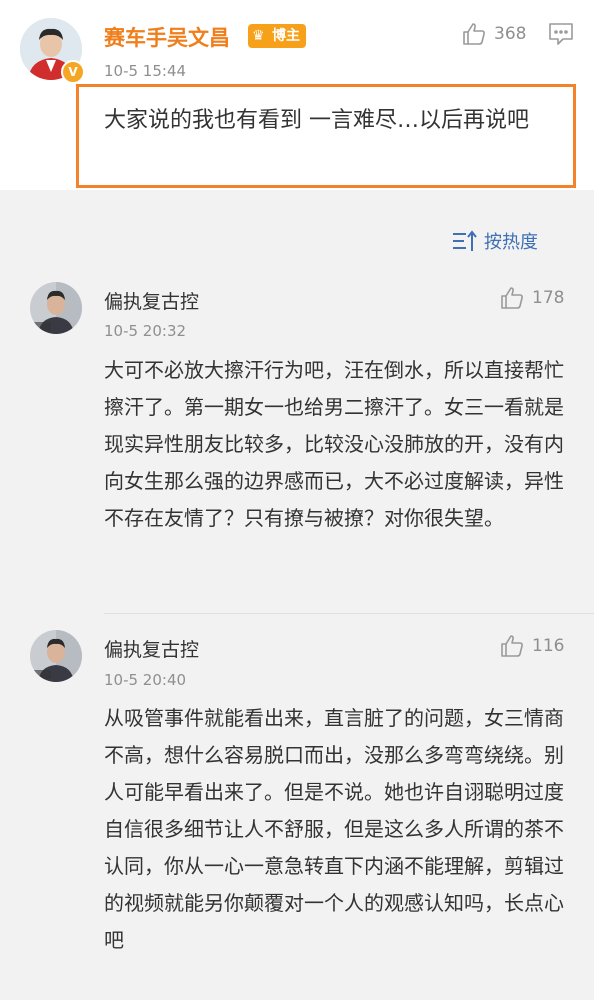 The image size is (594, 1000). What do you see at coordinates (548, 646) in the screenshot?
I see `comment-like-count: 116` at bounding box center [548, 646].